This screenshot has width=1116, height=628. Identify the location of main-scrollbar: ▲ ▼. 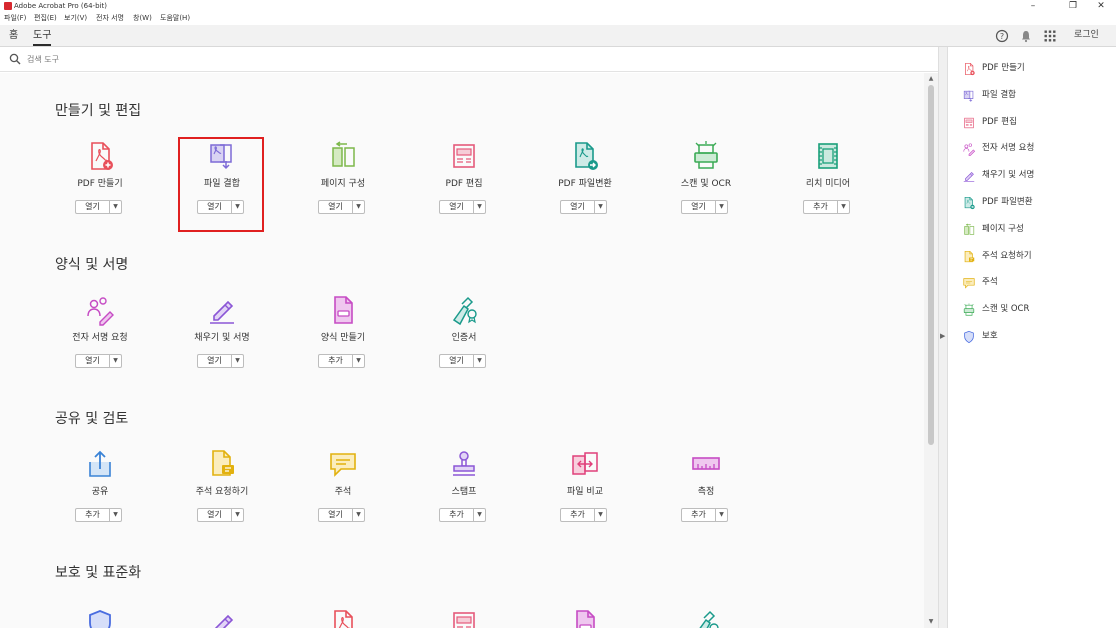
(931, 350).